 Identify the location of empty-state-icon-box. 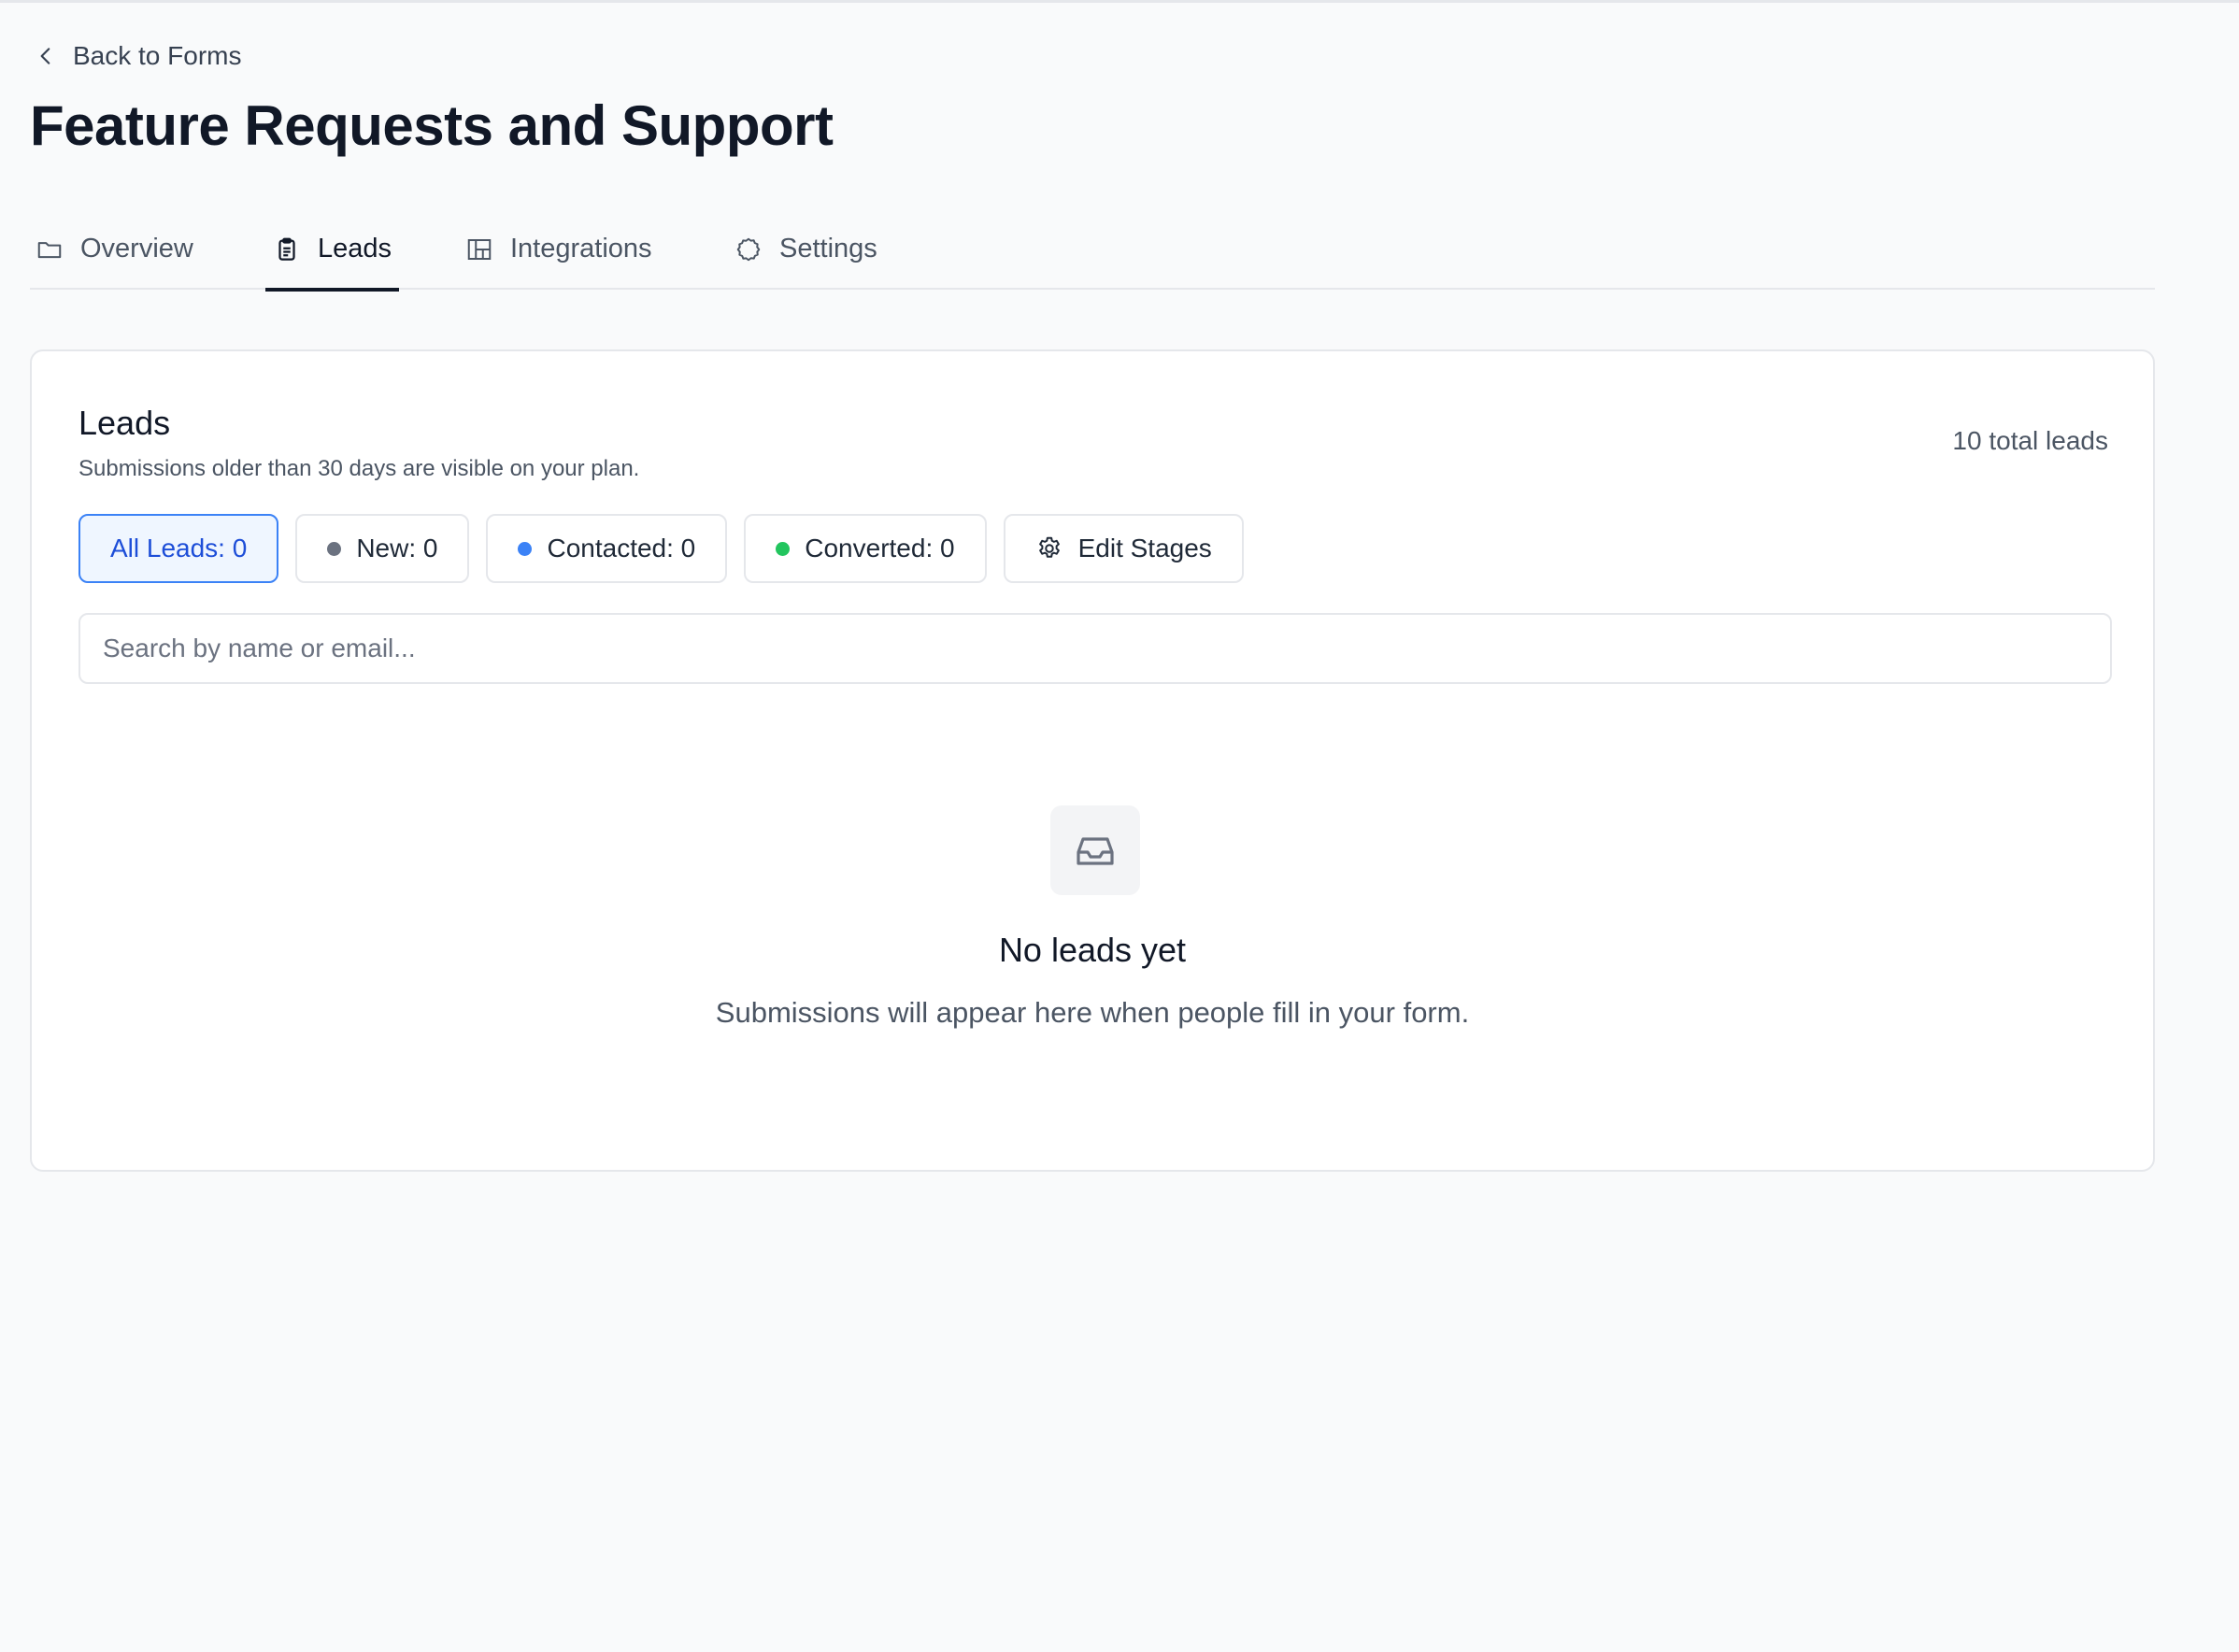
(1095, 850).